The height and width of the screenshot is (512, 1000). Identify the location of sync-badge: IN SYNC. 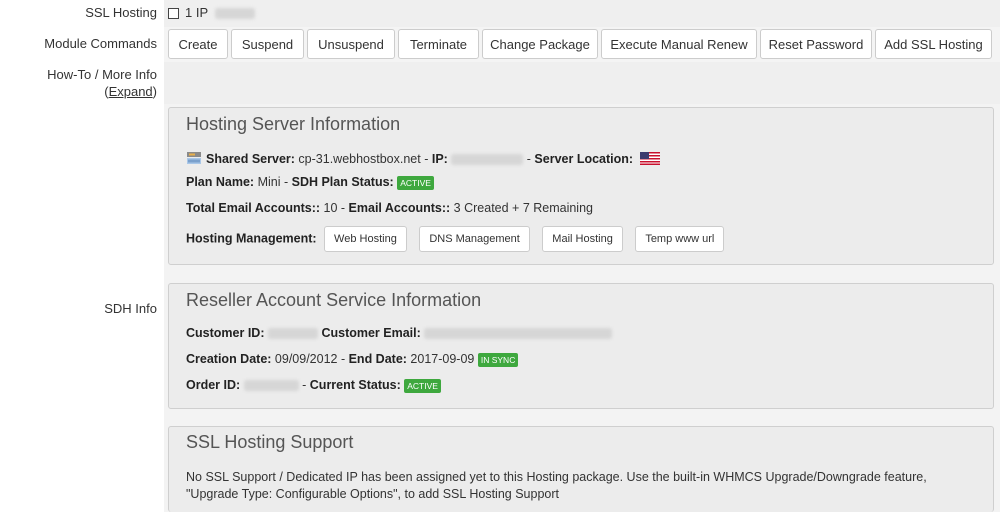
(498, 359).